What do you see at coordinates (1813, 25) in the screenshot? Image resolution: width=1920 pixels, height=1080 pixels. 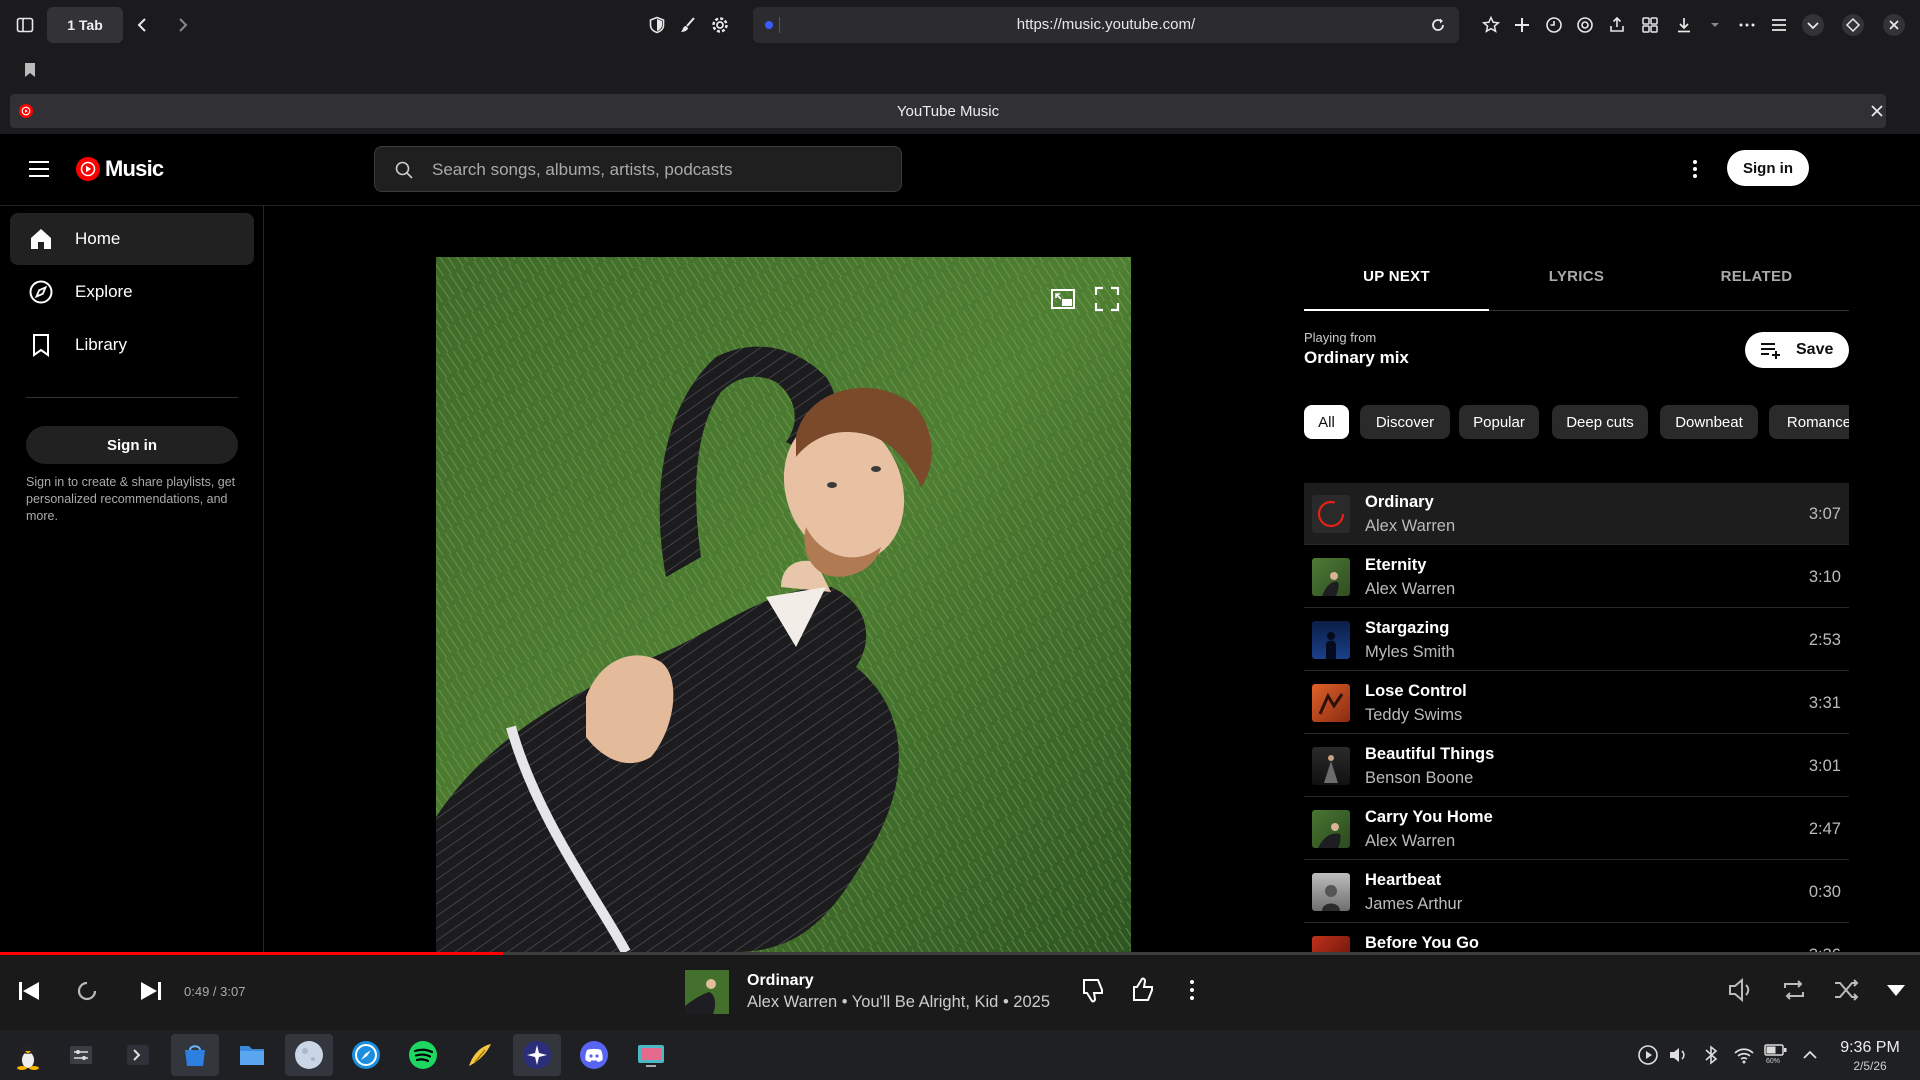 I see `chevron-down-icon` at bounding box center [1813, 25].